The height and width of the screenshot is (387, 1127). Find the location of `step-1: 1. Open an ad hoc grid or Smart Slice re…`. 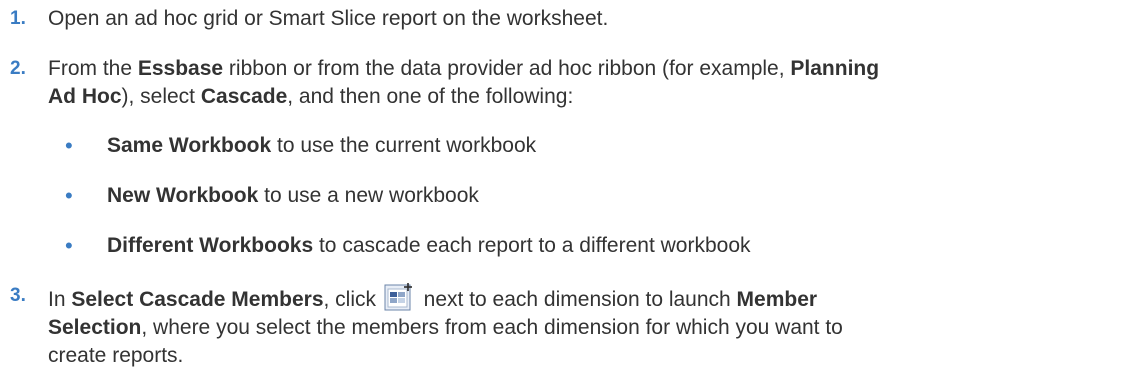

step-1: 1. Open an ad hoc grid or Smart Slice re… is located at coordinates (550, 19).